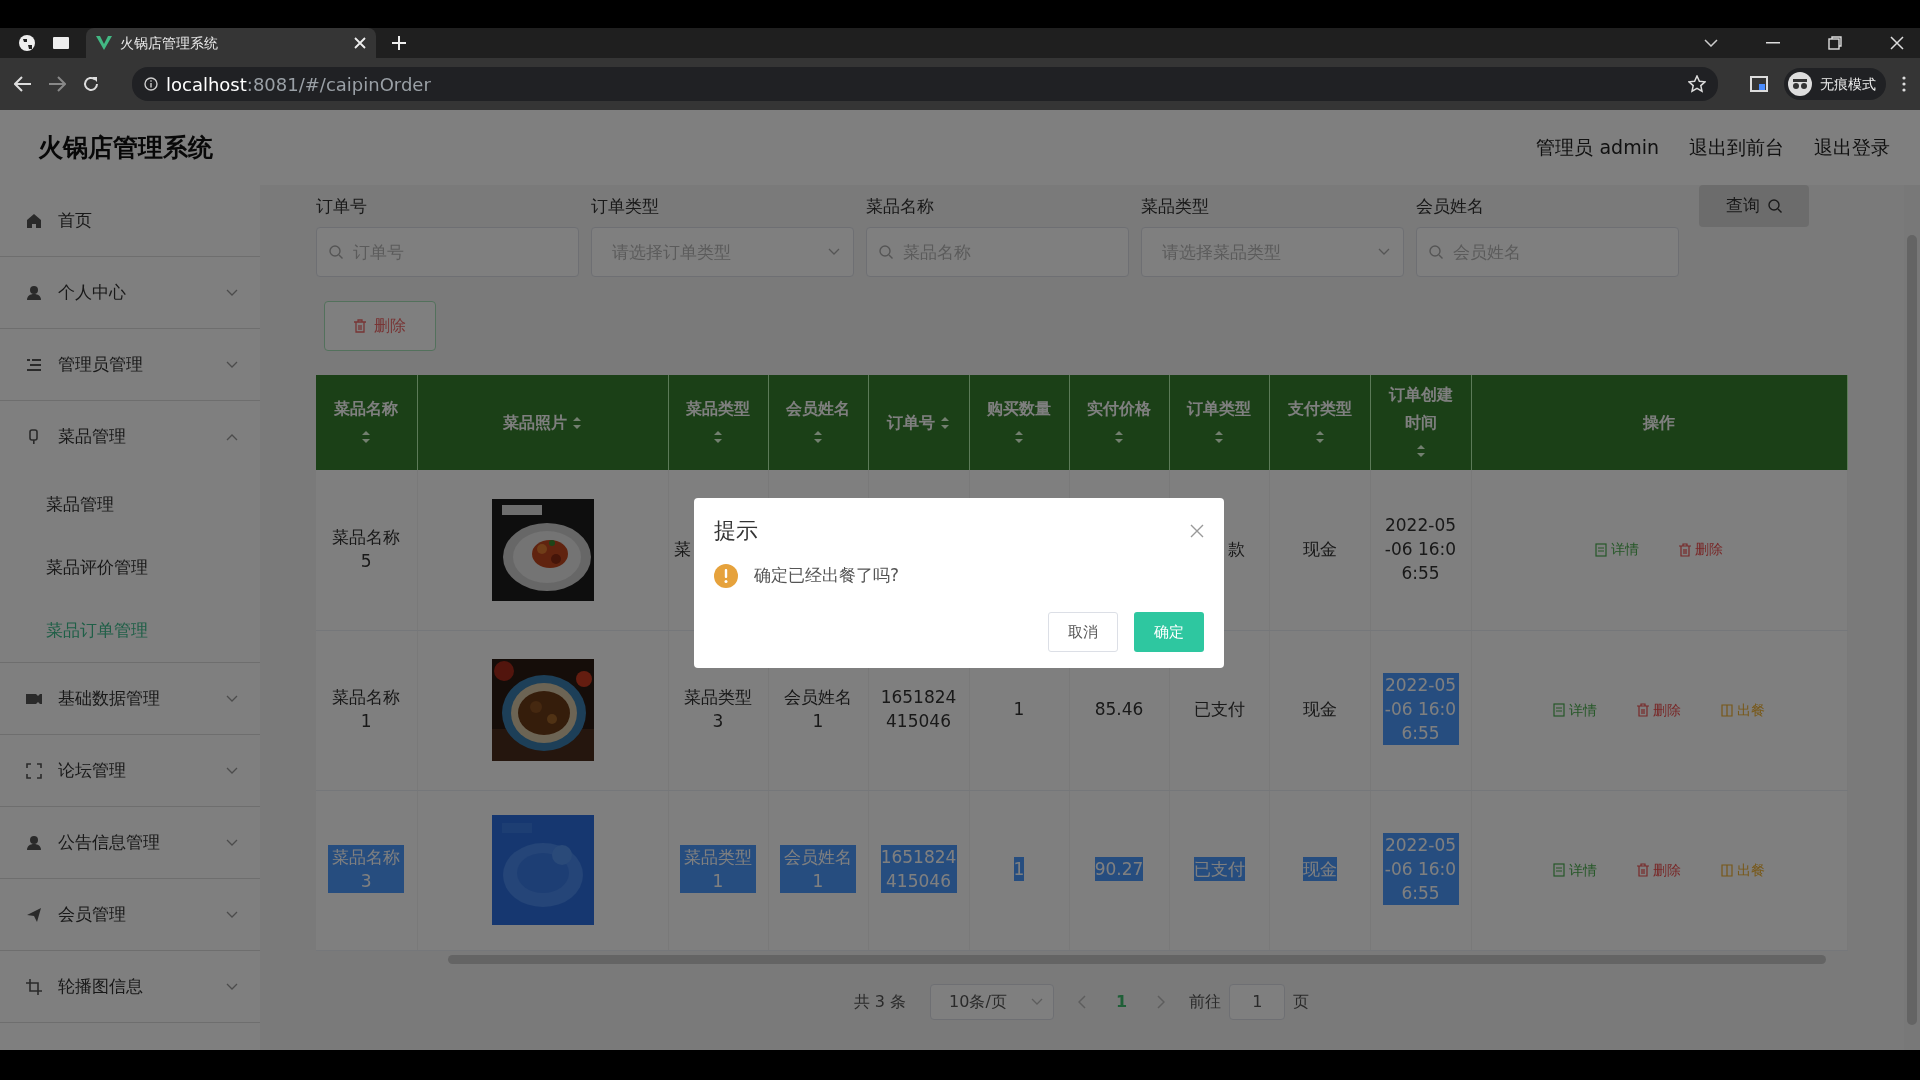  I want to click on sidebar-item: 菜品管理, so click(130, 437).